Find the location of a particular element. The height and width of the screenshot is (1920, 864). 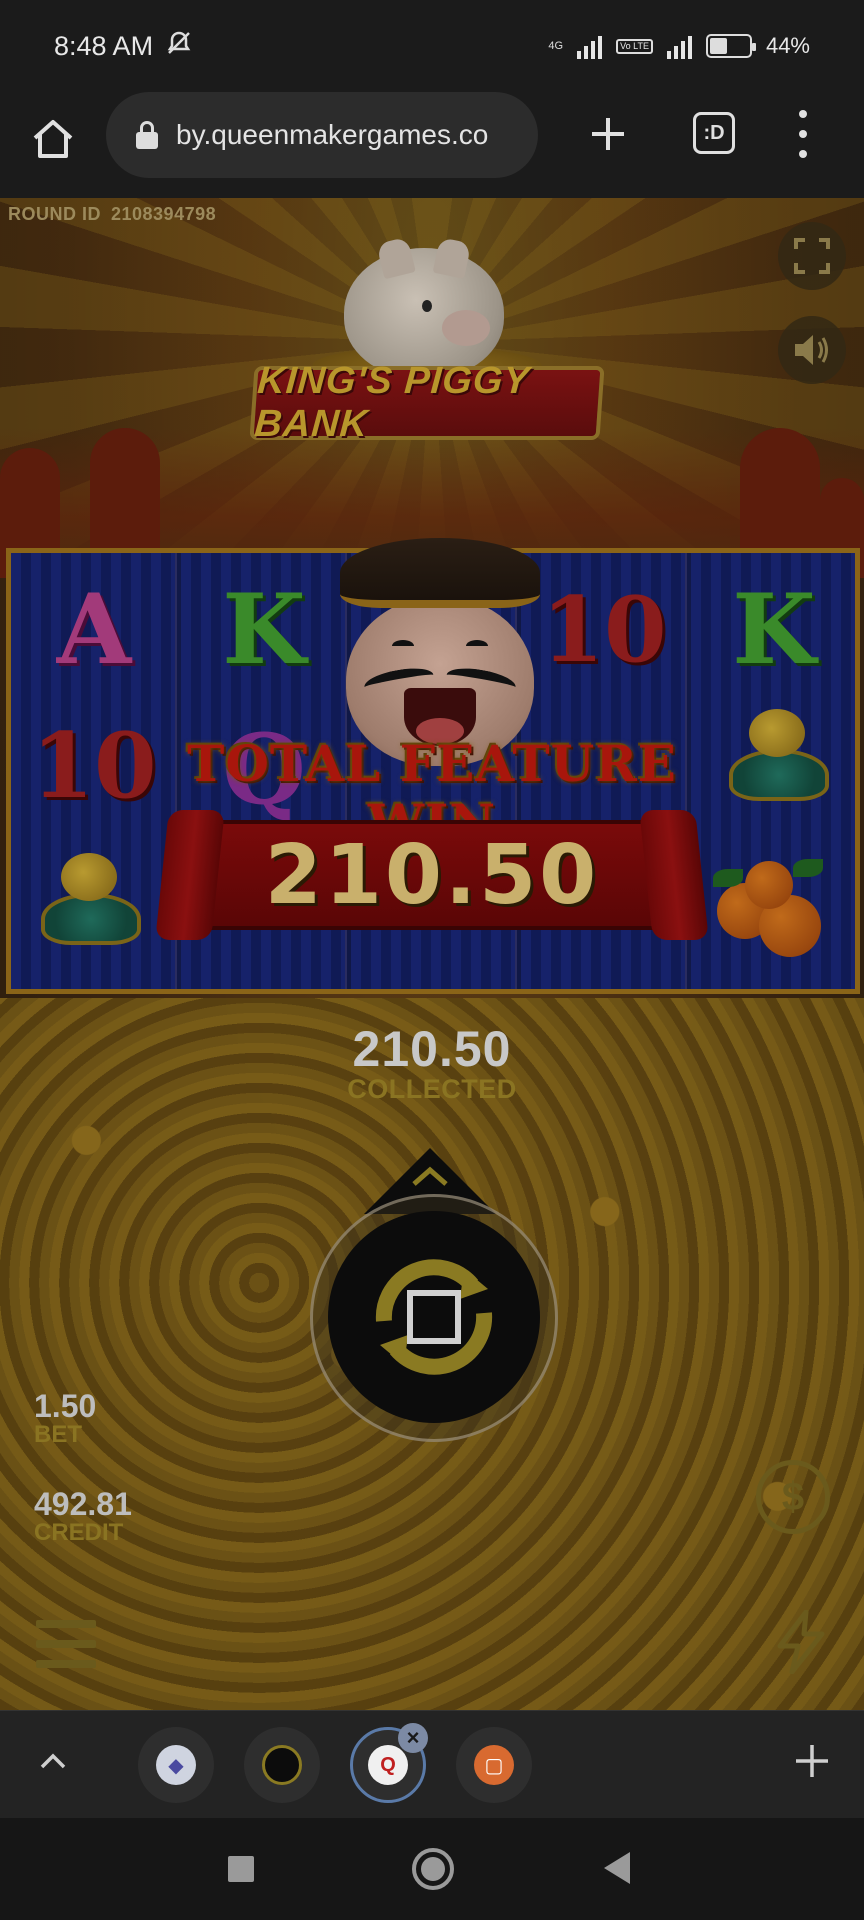

oranges-symbol is located at coordinates (774, 908).